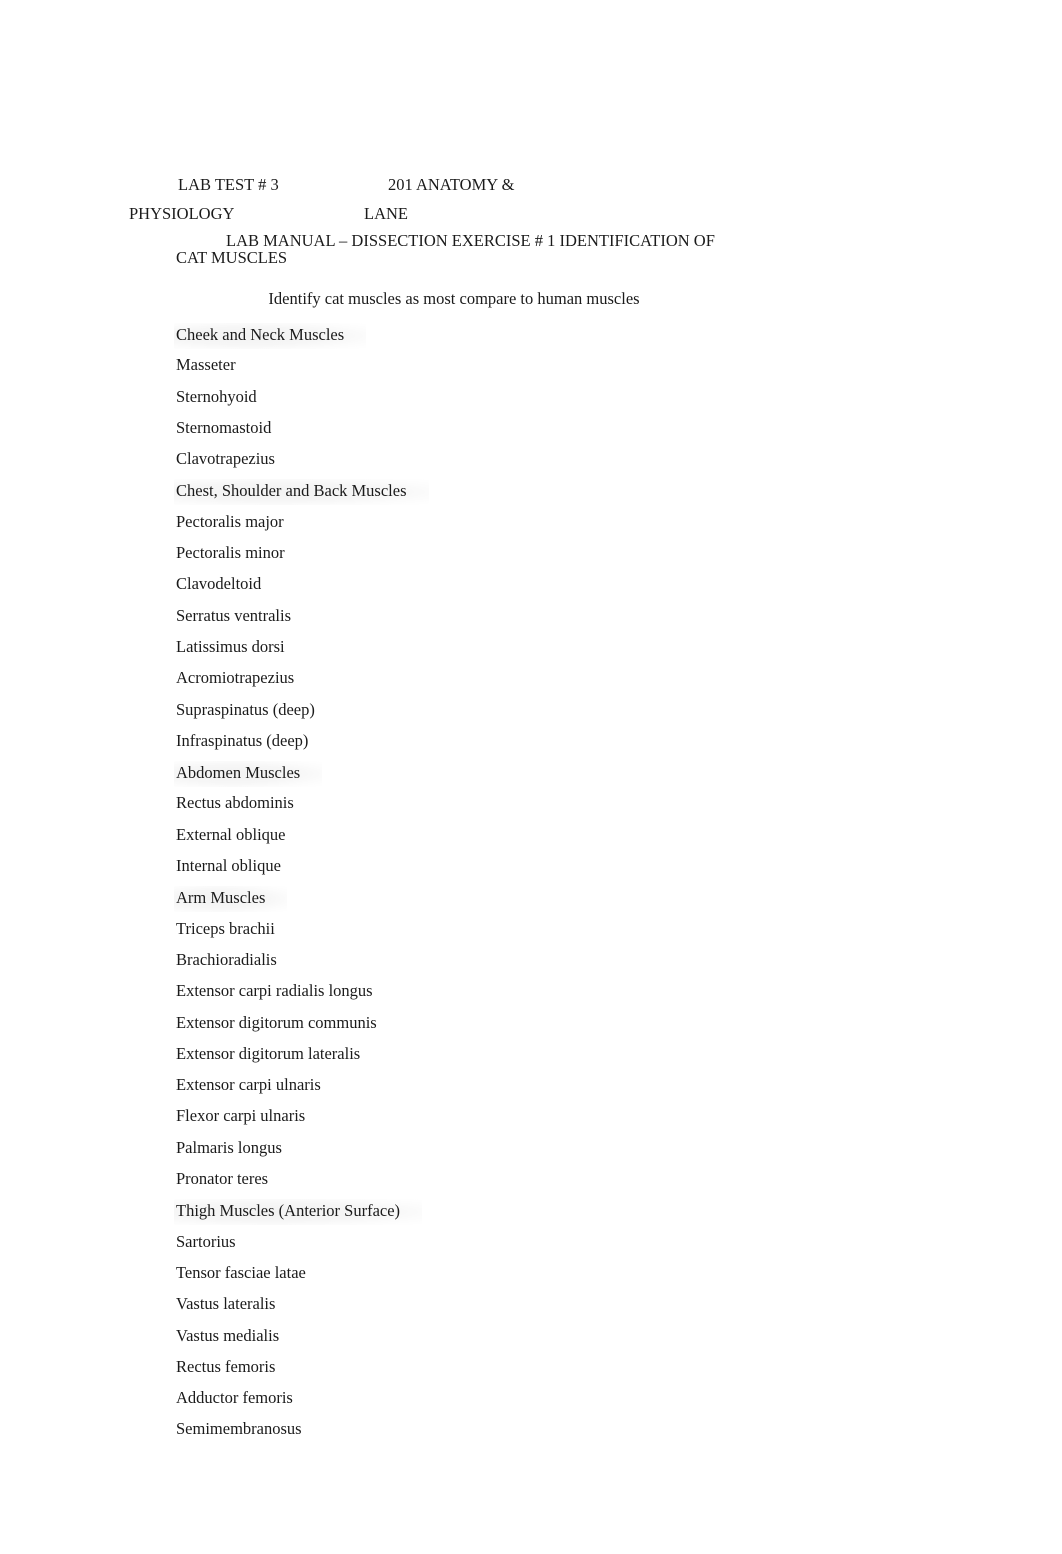 Image resolution: width=1062 pixels, height=1554 pixels. I want to click on course-name-label: PHYSIOLOGY, so click(182, 213).